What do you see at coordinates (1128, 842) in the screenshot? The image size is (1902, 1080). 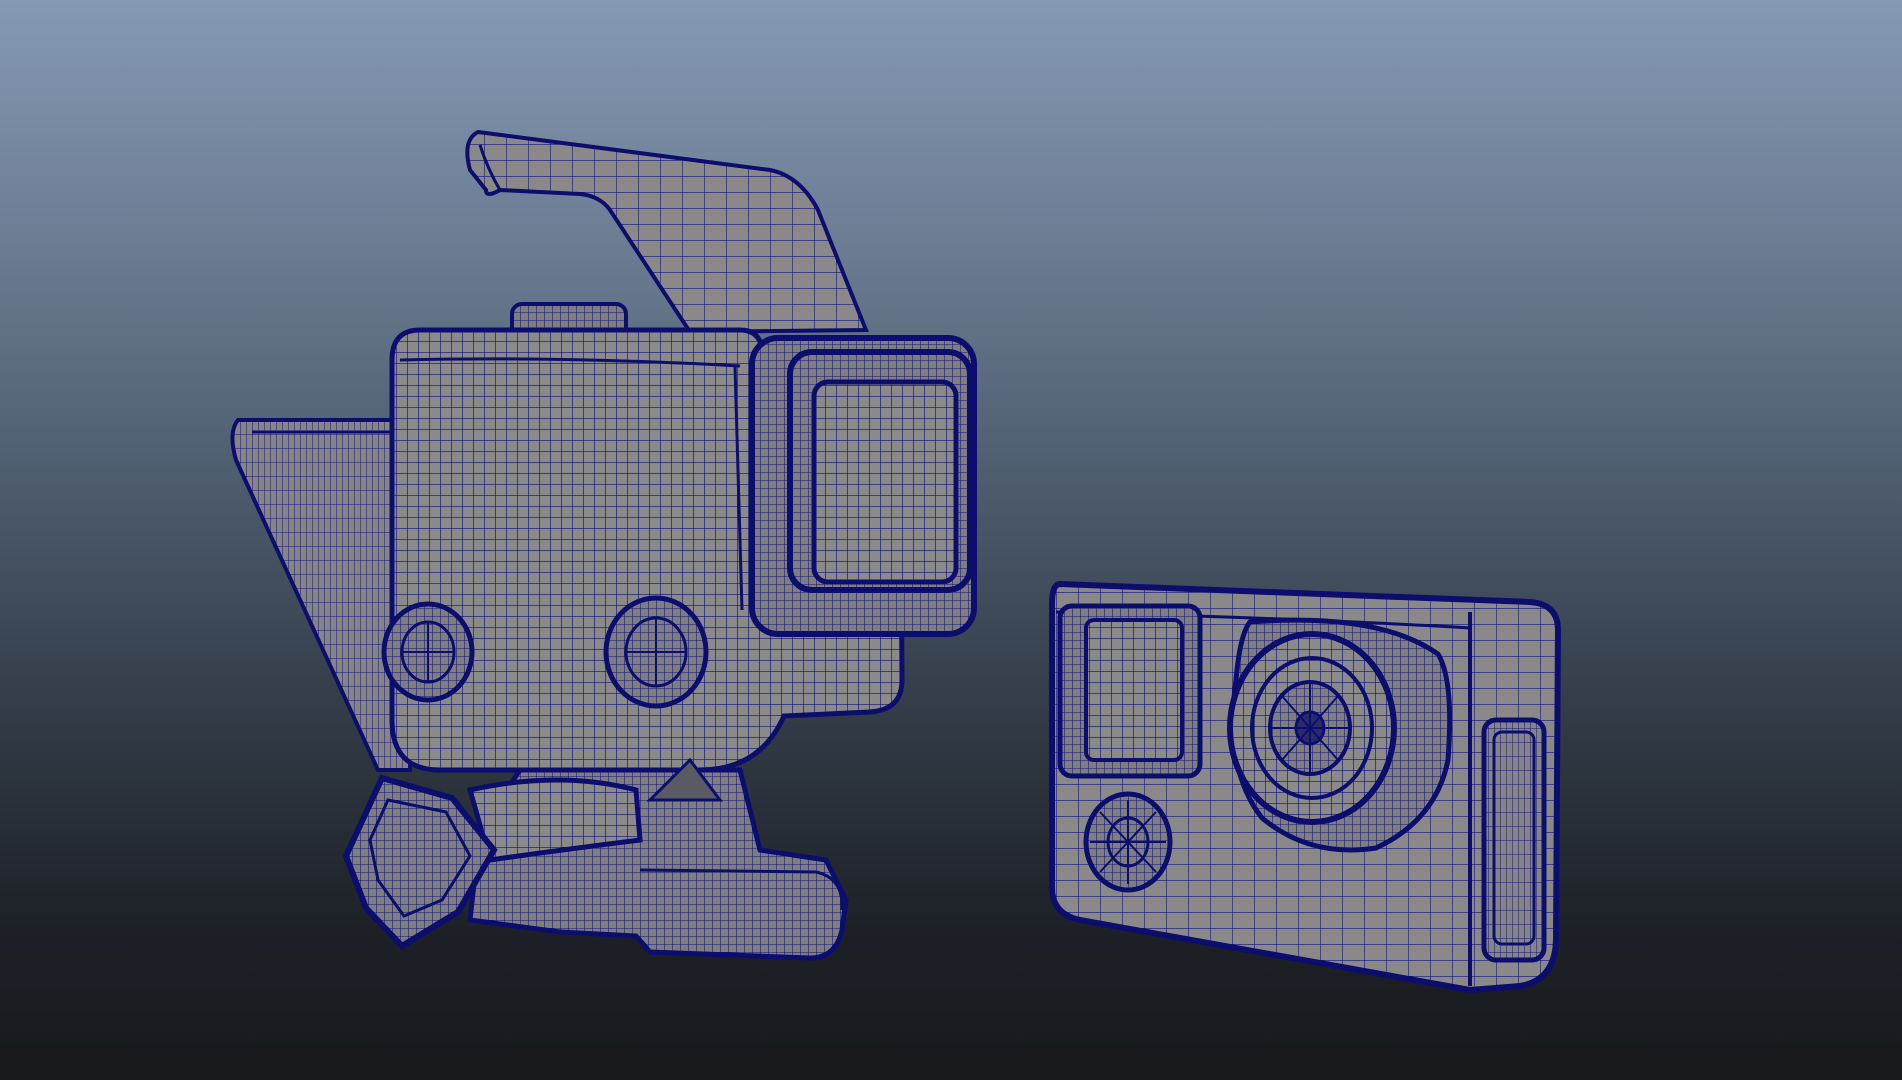 I see `camera-power-button` at bounding box center [1128, 842].